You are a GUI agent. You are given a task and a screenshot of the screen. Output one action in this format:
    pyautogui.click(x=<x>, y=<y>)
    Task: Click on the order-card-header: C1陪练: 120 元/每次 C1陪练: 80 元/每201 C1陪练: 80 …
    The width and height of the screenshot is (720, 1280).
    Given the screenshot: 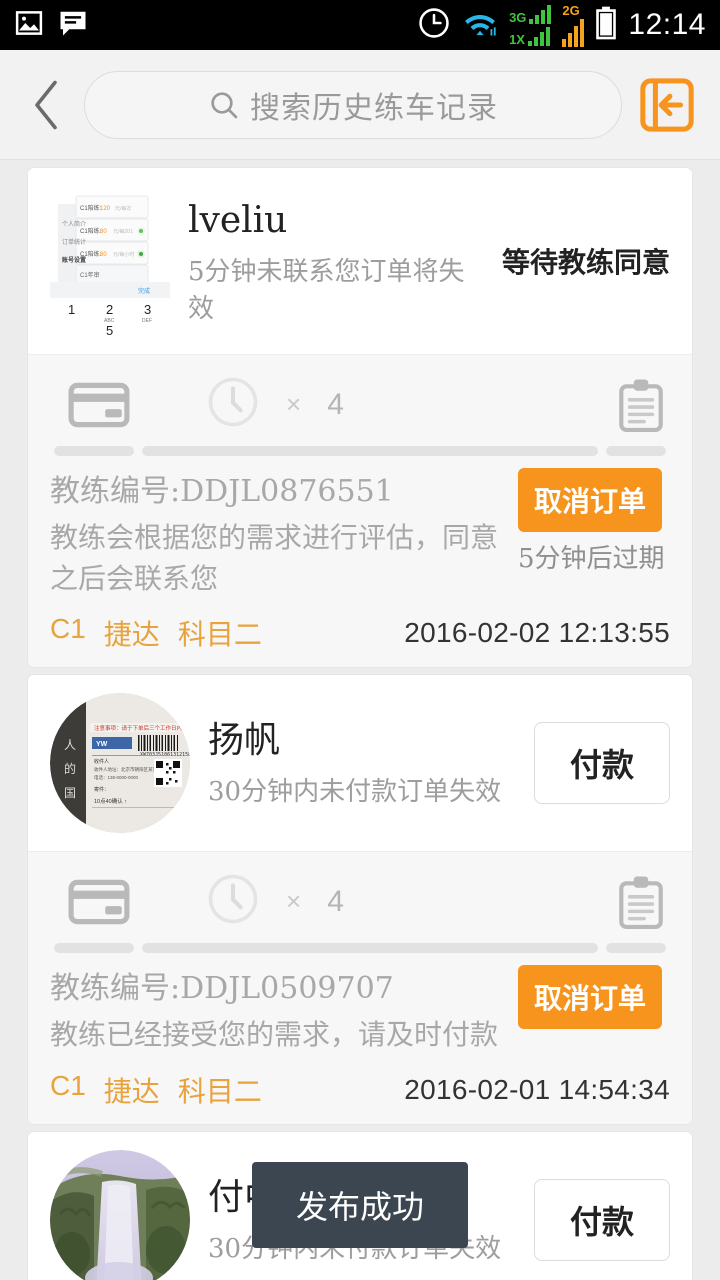 What is the action you would take?
    pyautogui.click(x=360, y=261)
    